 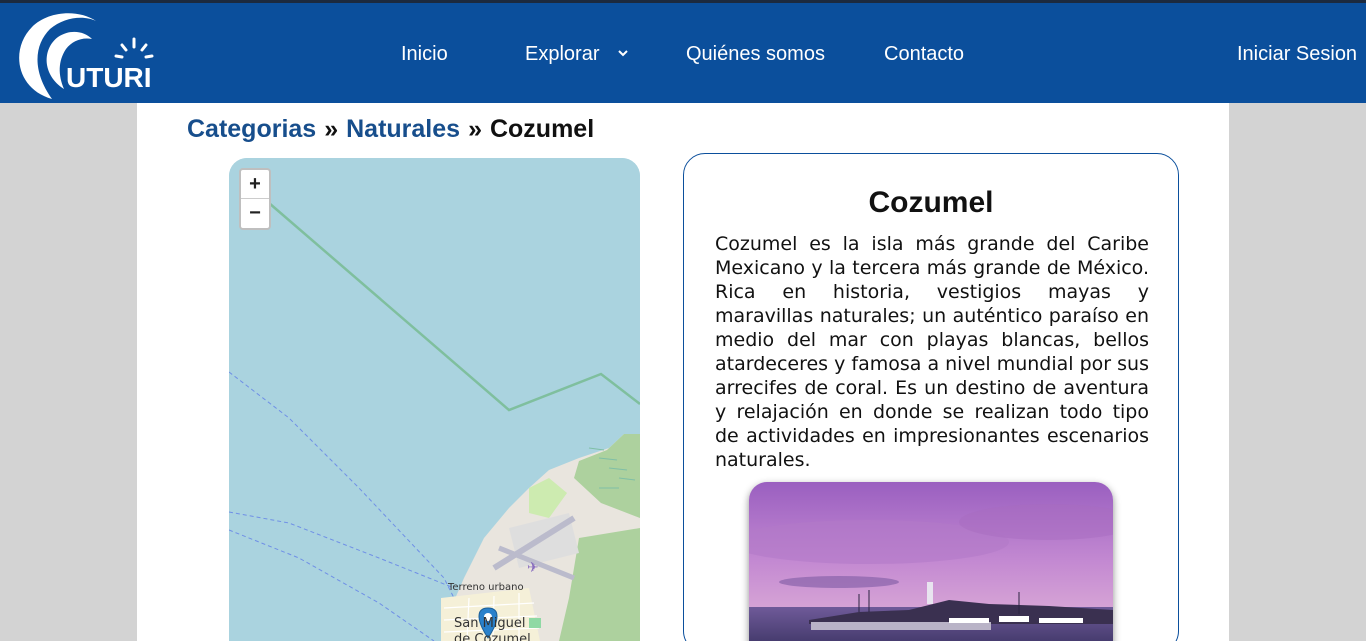 What do you see at coordinates (492, 636) in the screenshot?
I see `map-label-town-2: de Cozumel` at bounding box center [492, 636].